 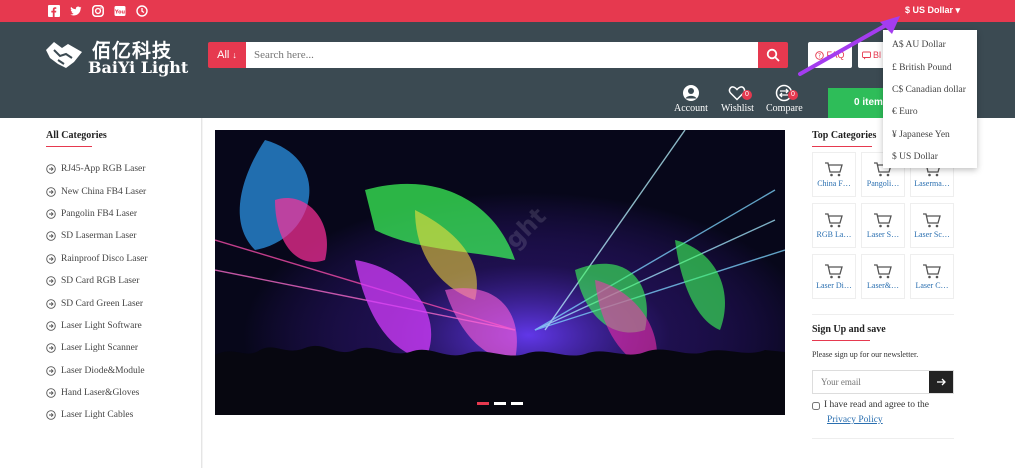 I want to click on category-item-label: Hand Laser&Gloves, so click(x=100, y=393).